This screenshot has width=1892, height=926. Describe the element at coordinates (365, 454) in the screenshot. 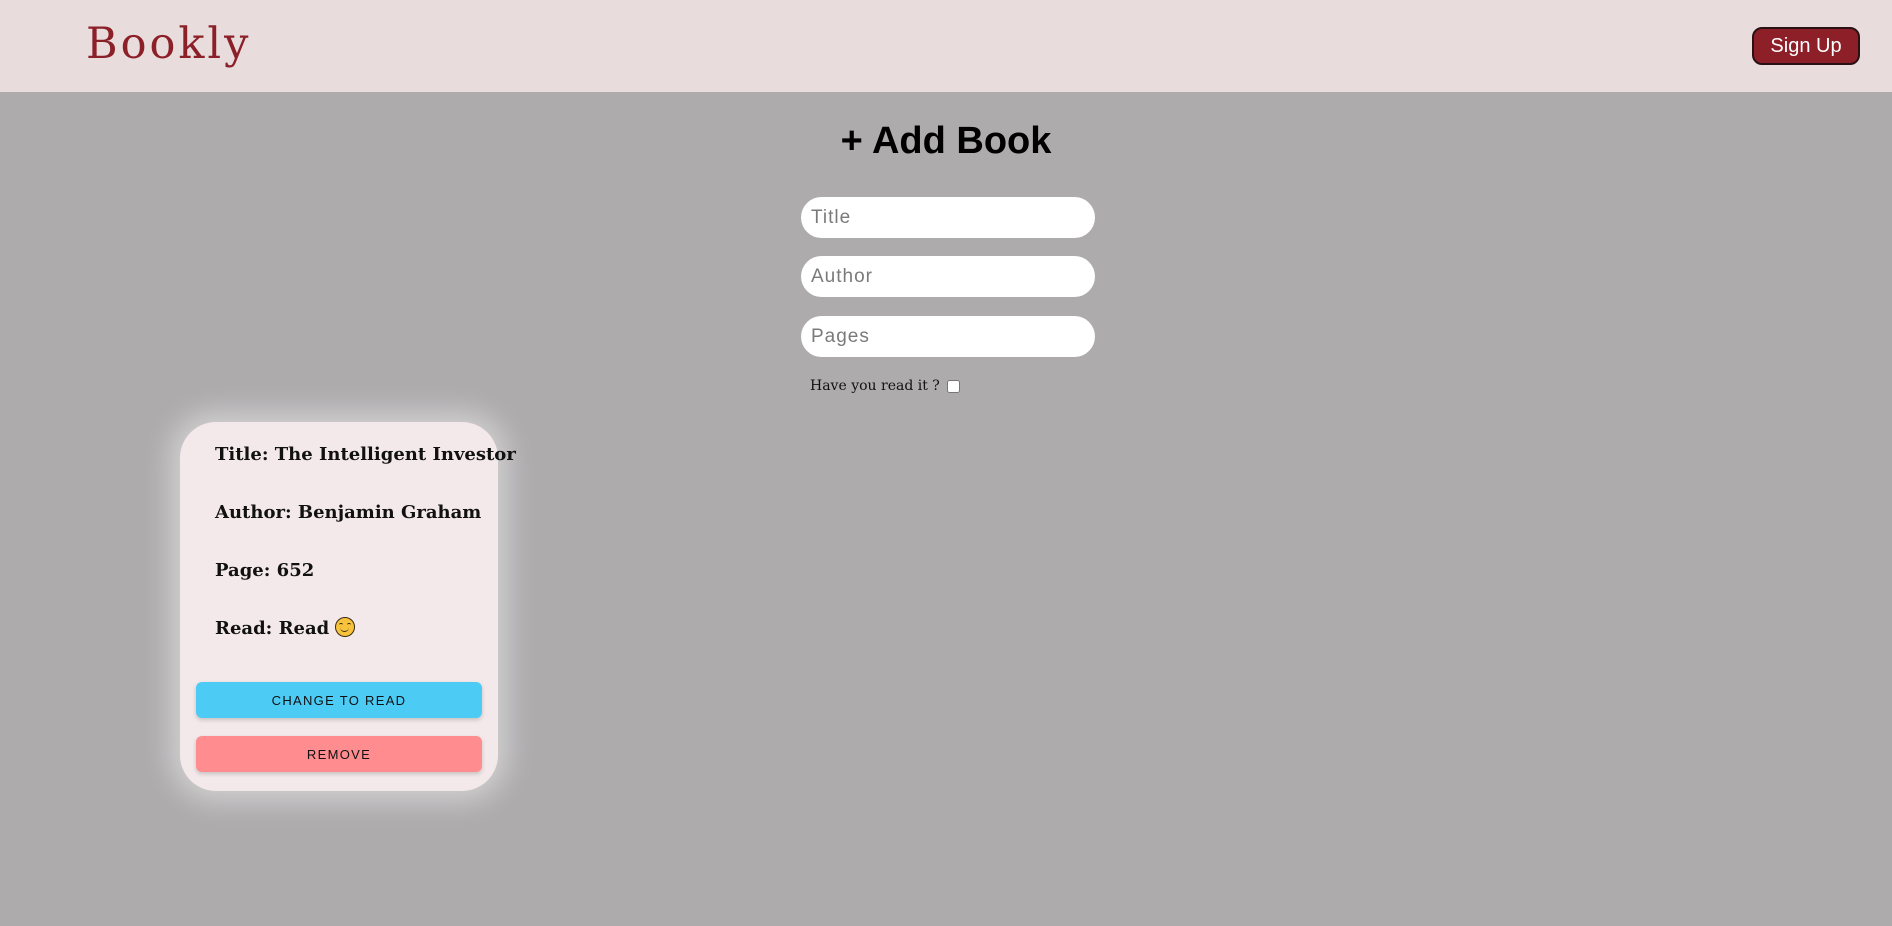

I see `book-title: Title: The Intelligent Investor` at that location.